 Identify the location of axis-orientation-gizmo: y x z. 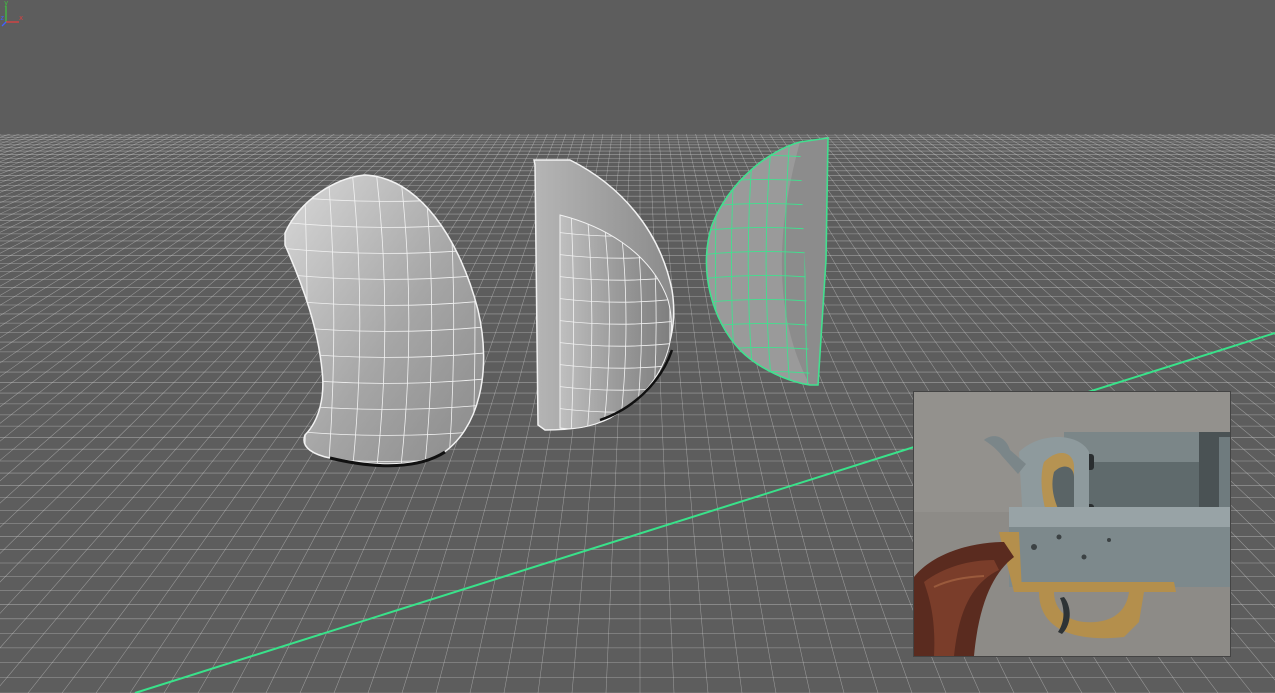
(11, 13).